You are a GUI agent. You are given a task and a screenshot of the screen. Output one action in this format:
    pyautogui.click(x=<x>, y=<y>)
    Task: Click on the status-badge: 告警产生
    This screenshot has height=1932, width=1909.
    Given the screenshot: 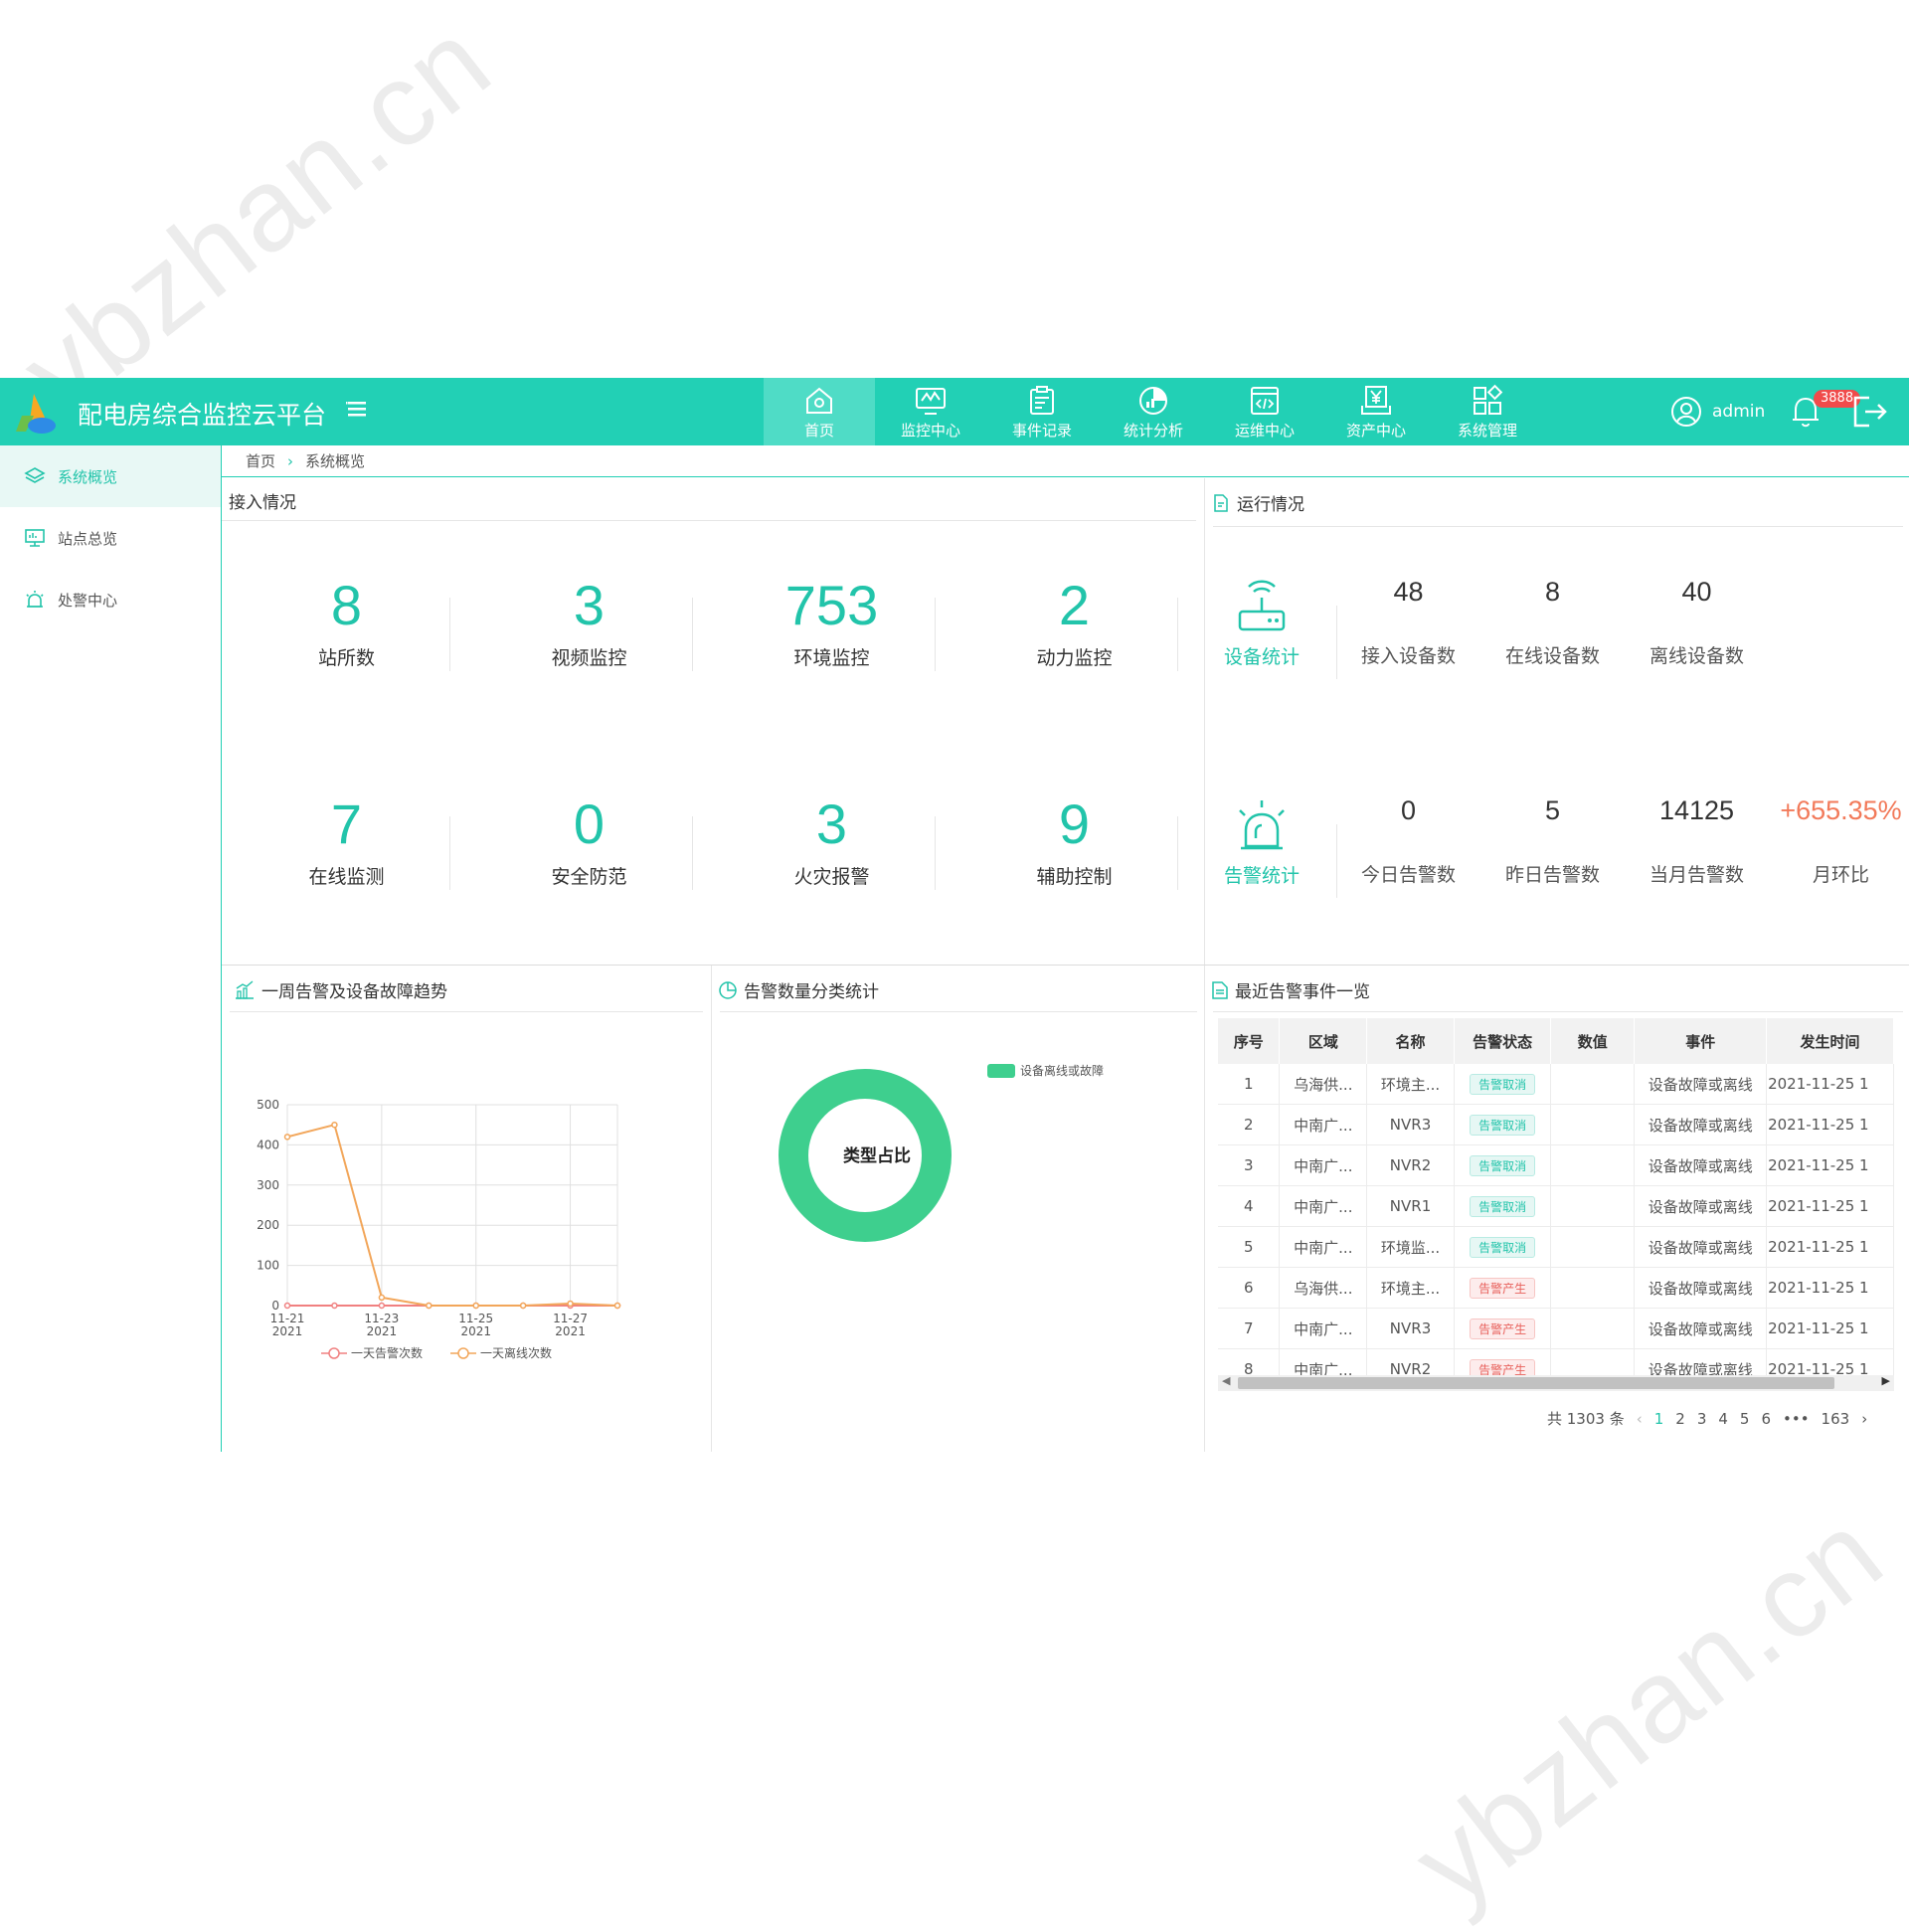 What is the action you would take?
    pyautogui.click(x=1503, y=1288)
    